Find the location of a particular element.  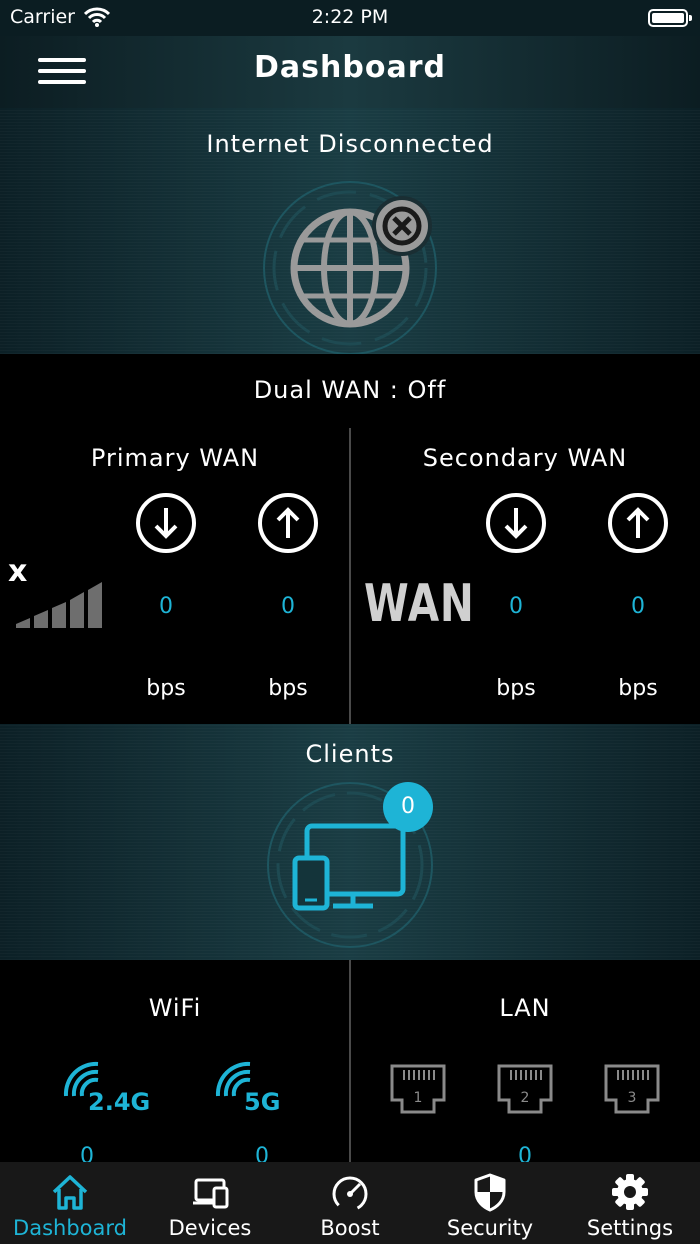

secondary-download-rate: 0 is located at coordinates (516, 606).